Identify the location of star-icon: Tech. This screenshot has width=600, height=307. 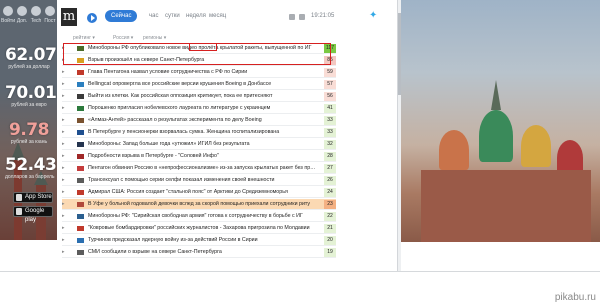
(36, 15).